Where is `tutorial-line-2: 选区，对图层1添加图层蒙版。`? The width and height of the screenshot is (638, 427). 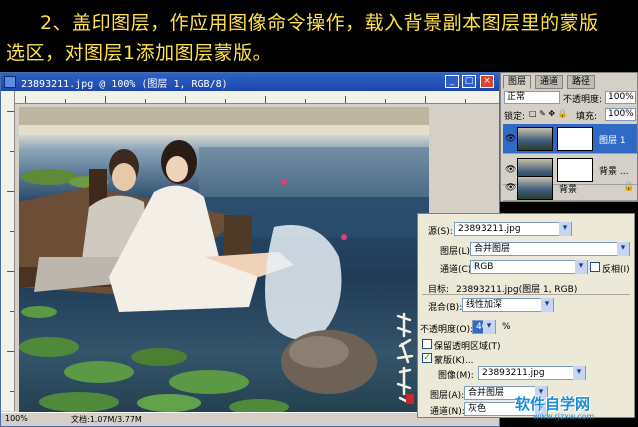 tutorial-line-2: 选区，对图层1添加图层蒙版。 is located at coordinates (139, 53).